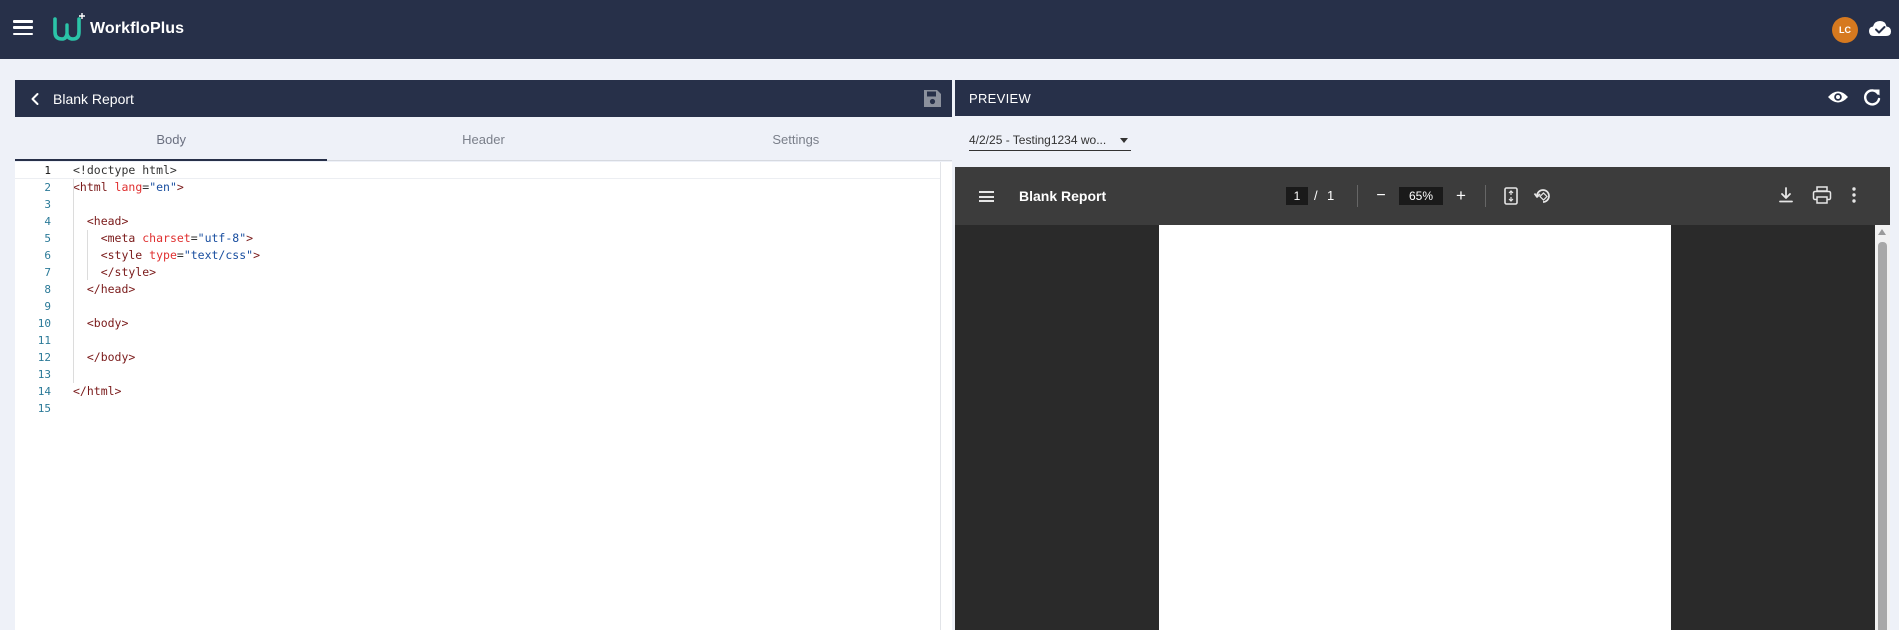  I want to click on refresh-icon, so click(1872, 97).